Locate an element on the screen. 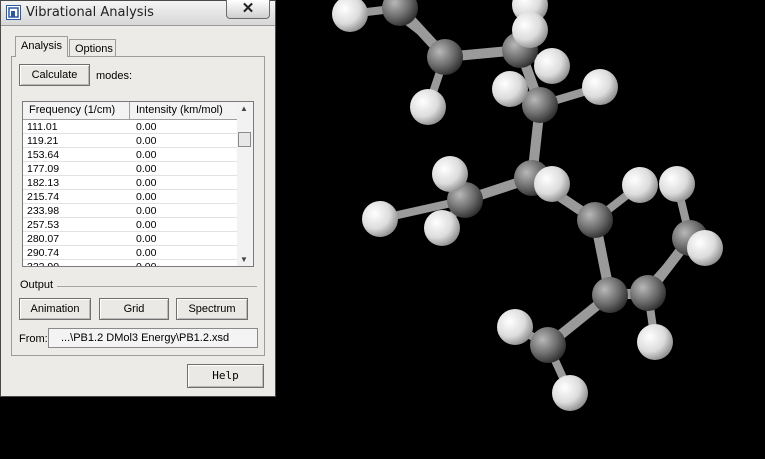 The image size is (765, 459). column-header-intensity: Intensity (km/mol) is located at coordinates (179, 110).